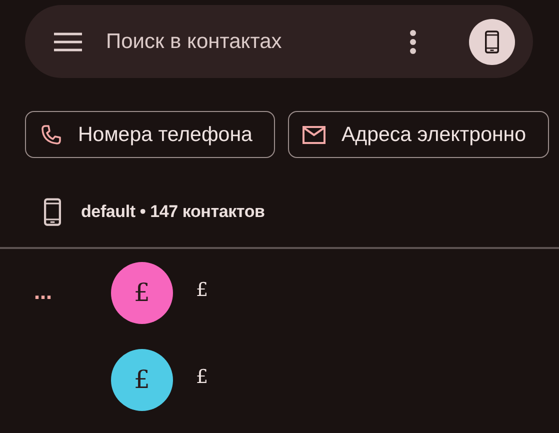 This screenshot has width=559, height=433. Describe the element at coordinates (314, 134) in the screenshot. I see `envelope-icon` at that location.